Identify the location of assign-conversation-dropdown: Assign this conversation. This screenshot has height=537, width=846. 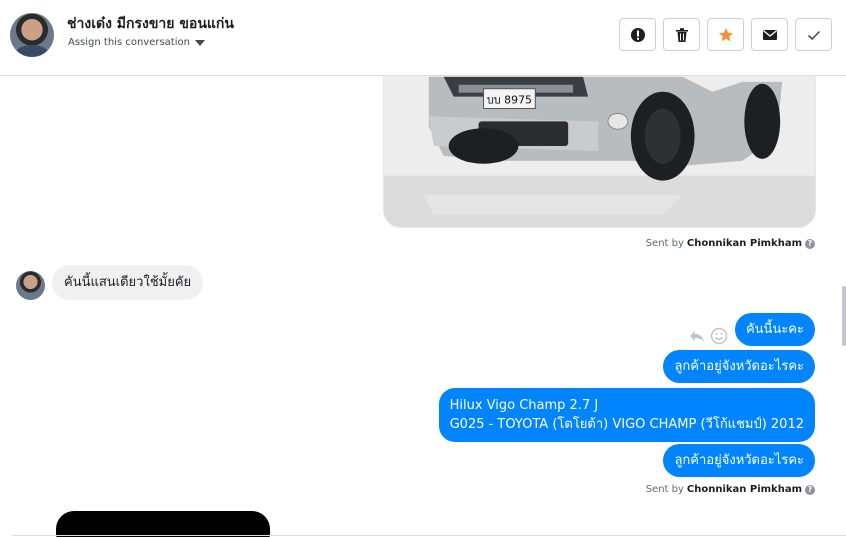
(136, 42).